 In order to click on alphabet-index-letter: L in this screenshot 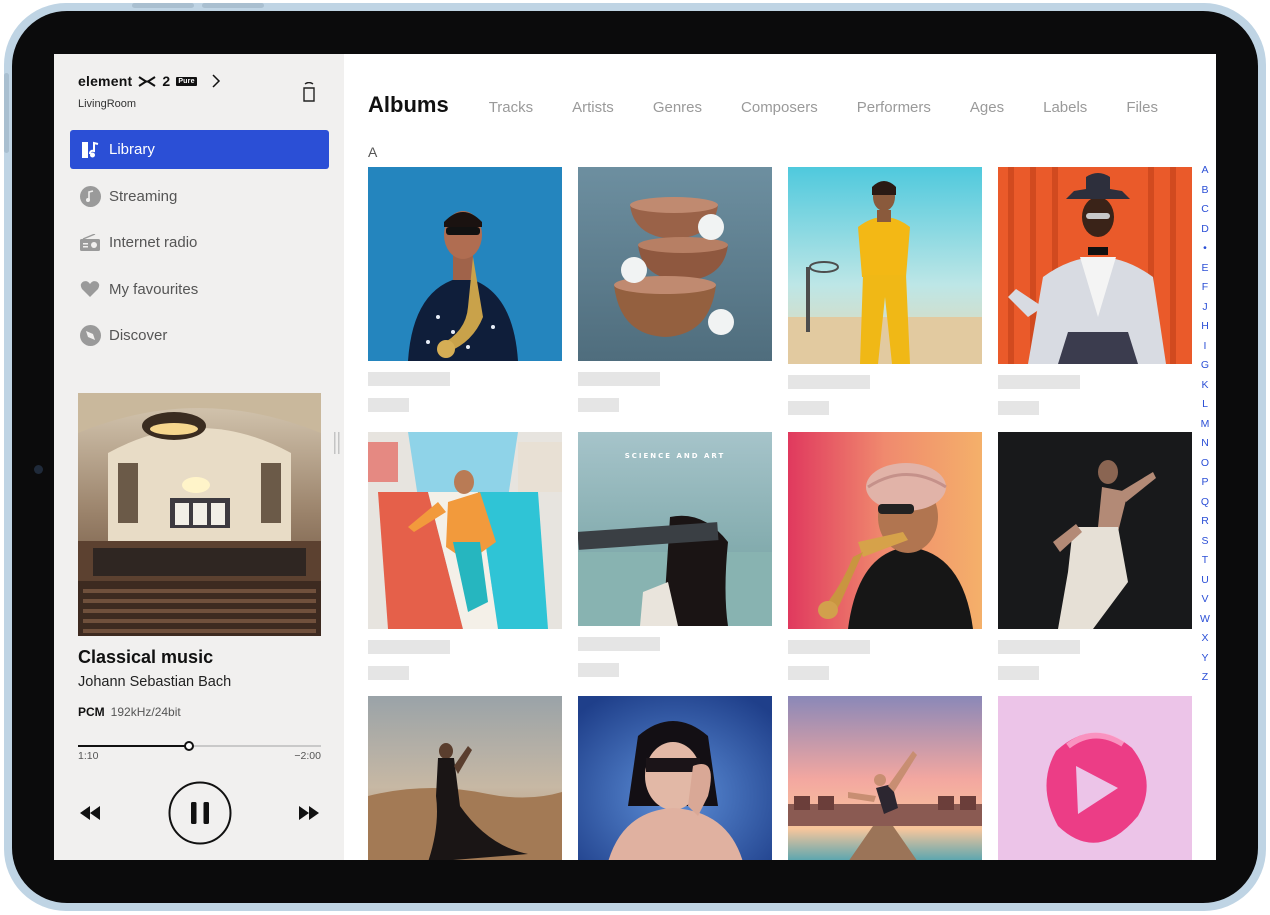, I will do `click(1205, 405)`.